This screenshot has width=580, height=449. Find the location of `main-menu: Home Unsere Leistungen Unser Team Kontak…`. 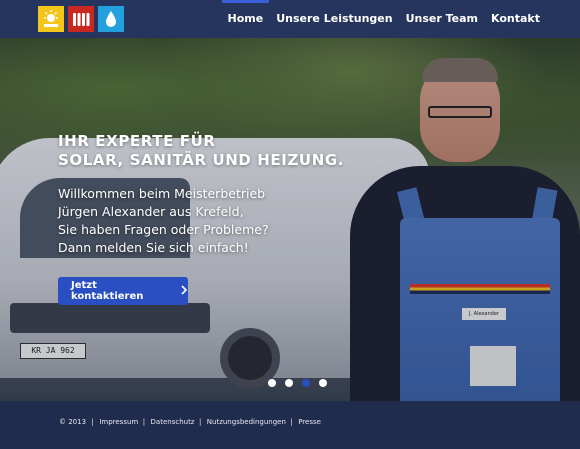

main-menu: Home Unsere Leistungen Unser Team Kontak… is located at coordinates (380, 19).